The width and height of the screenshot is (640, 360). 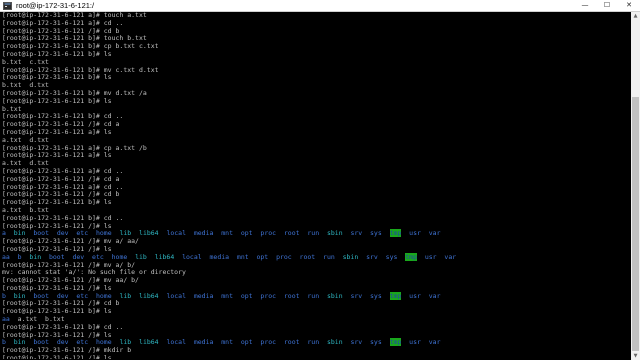 What do you see at coordinates (25, 85) in the screenshot?
I see `terminal-text: b.txt d.txt` at bounding box center [25, 85].